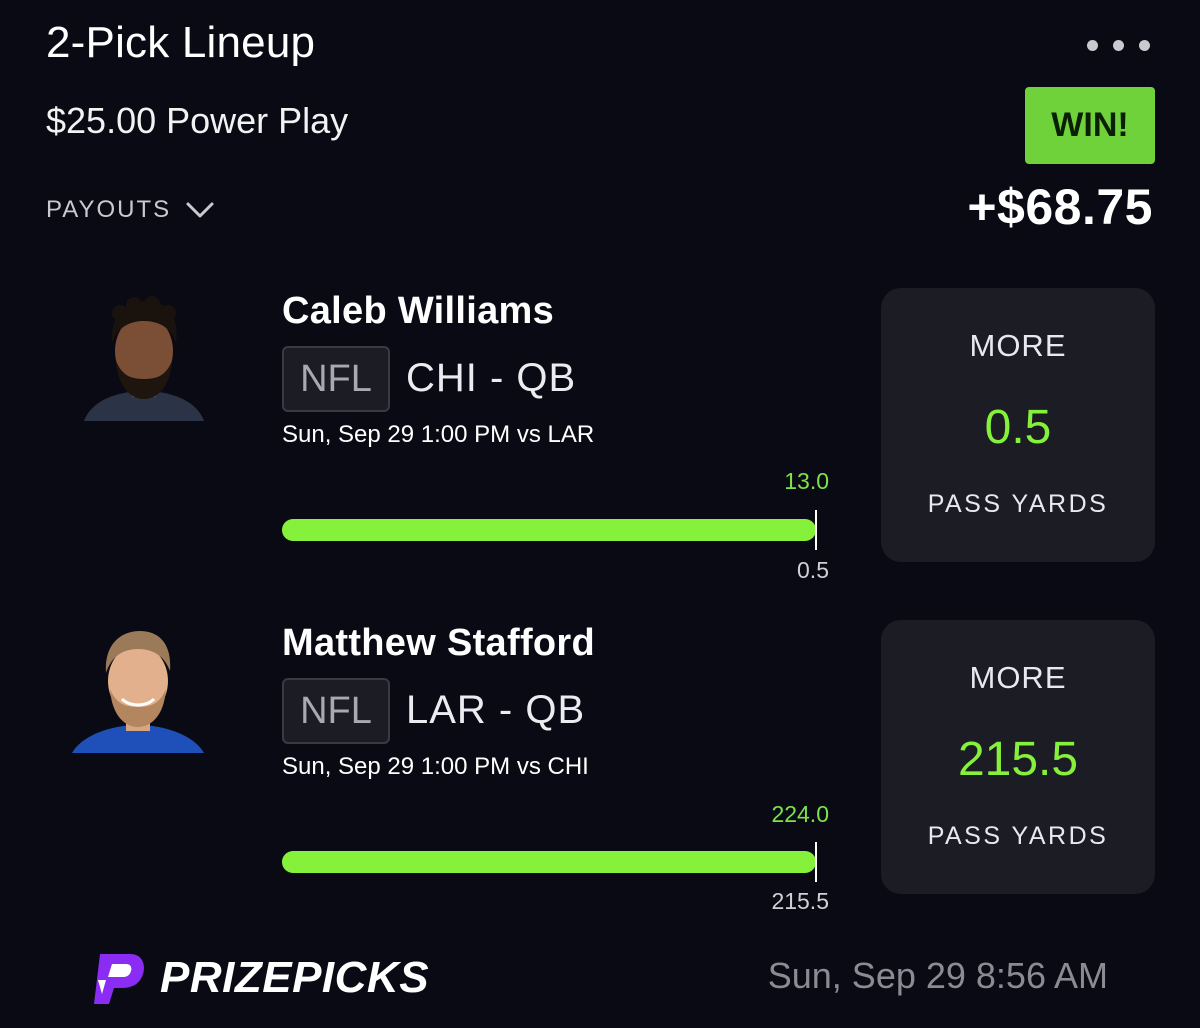  I want to click on projection-line: 215.5, so click(1018, 759).